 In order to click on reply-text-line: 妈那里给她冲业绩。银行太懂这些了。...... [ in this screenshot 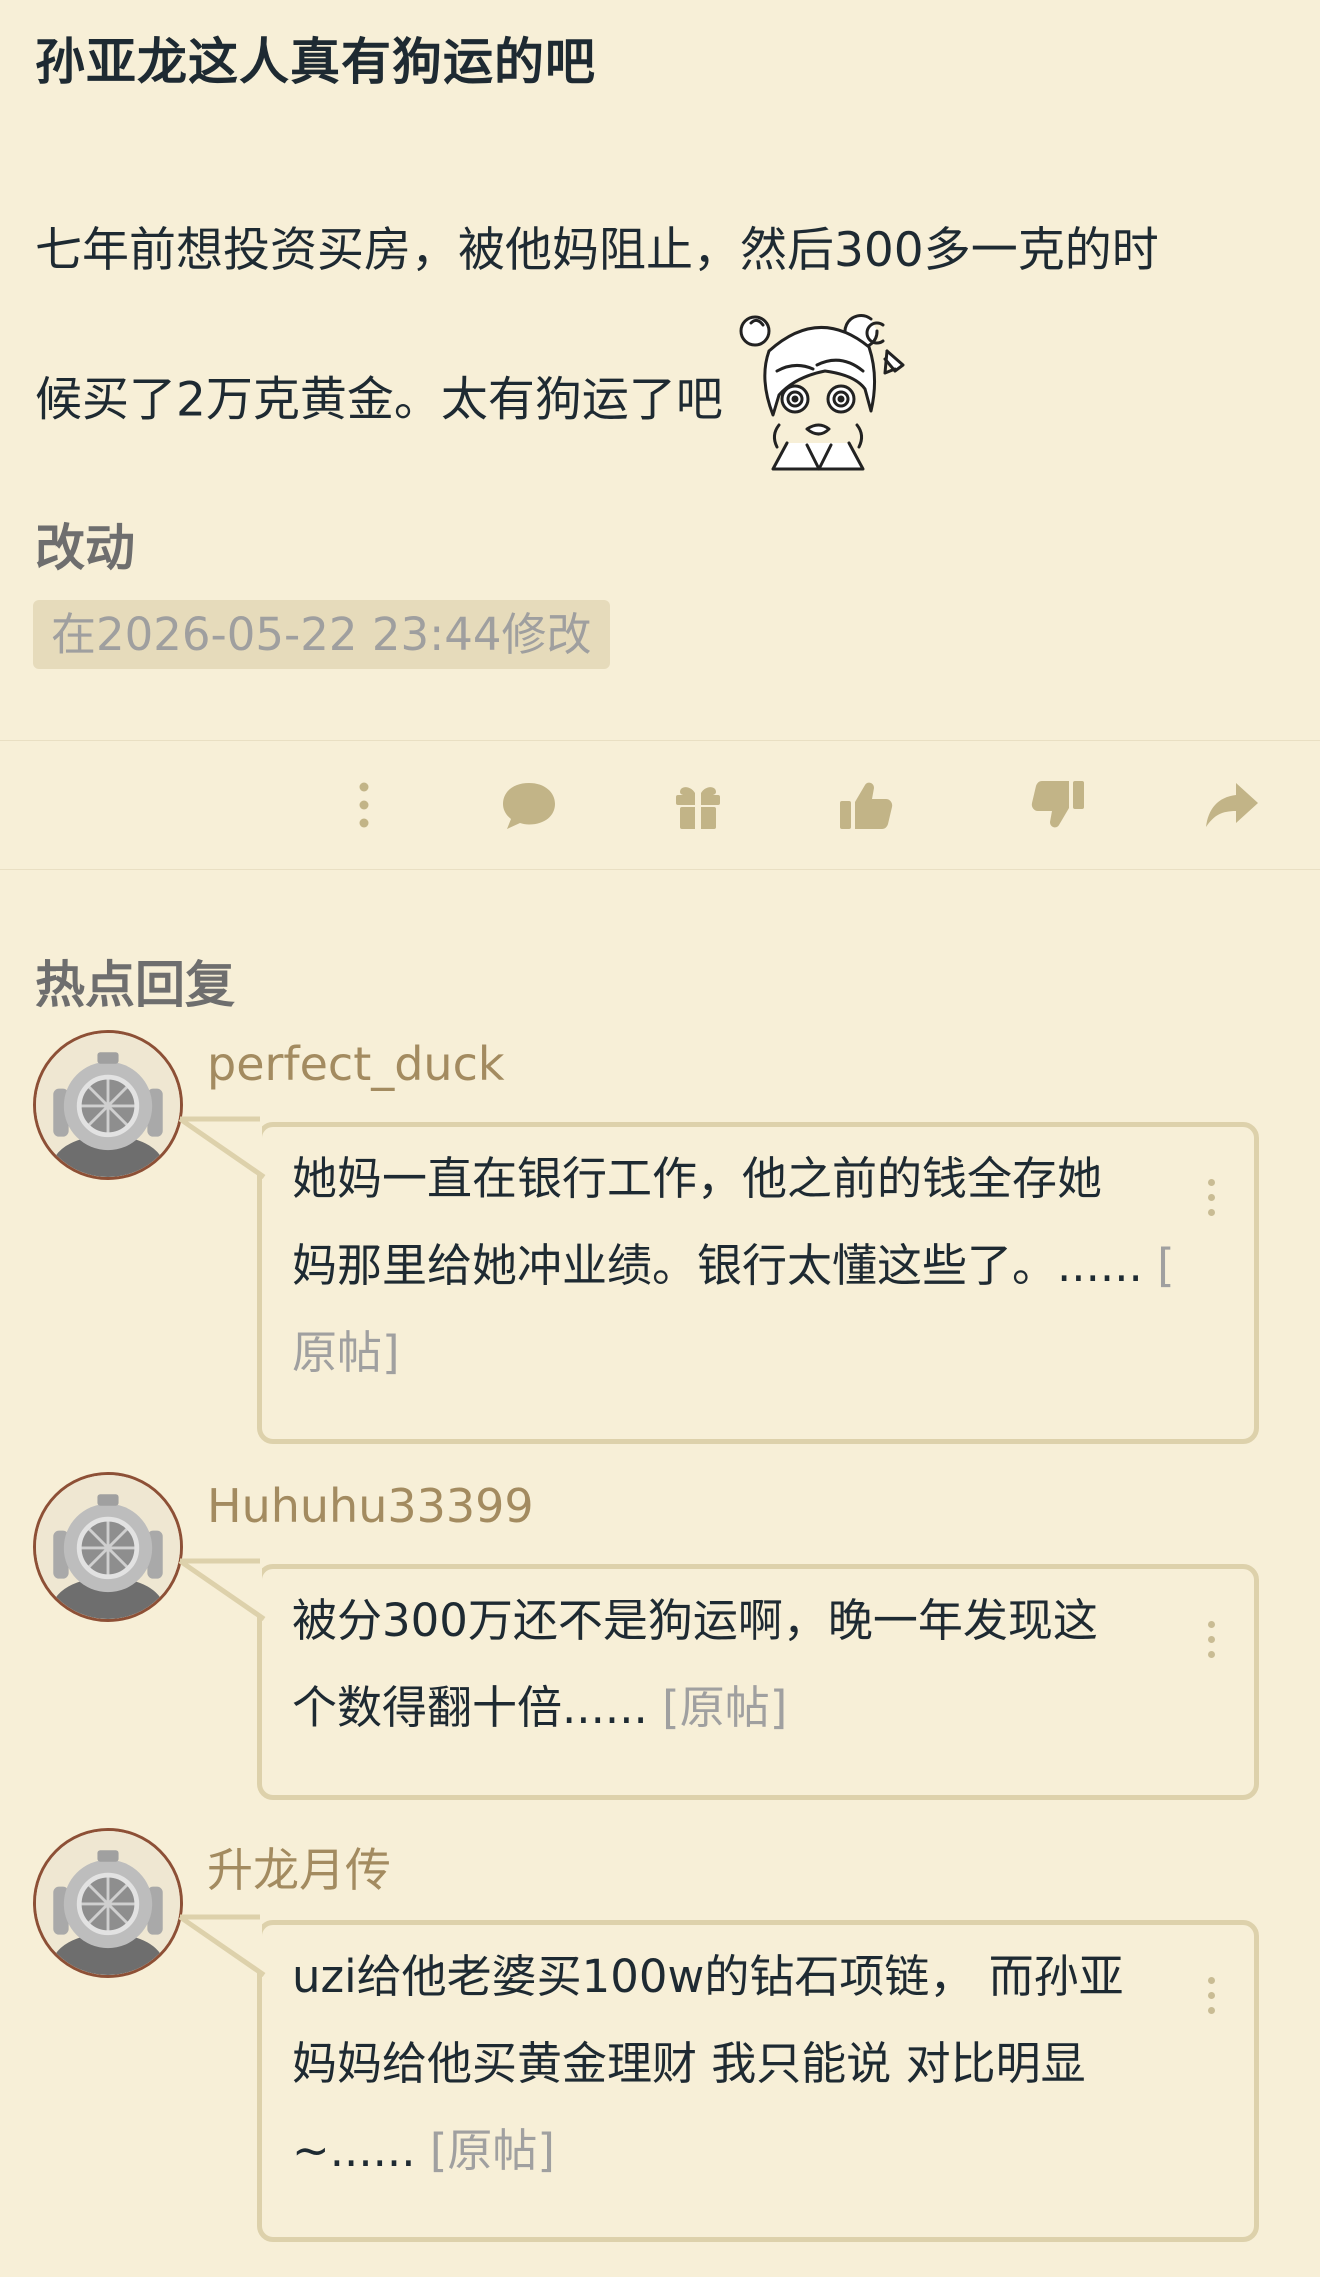, I will do `click(733, 1265)`.